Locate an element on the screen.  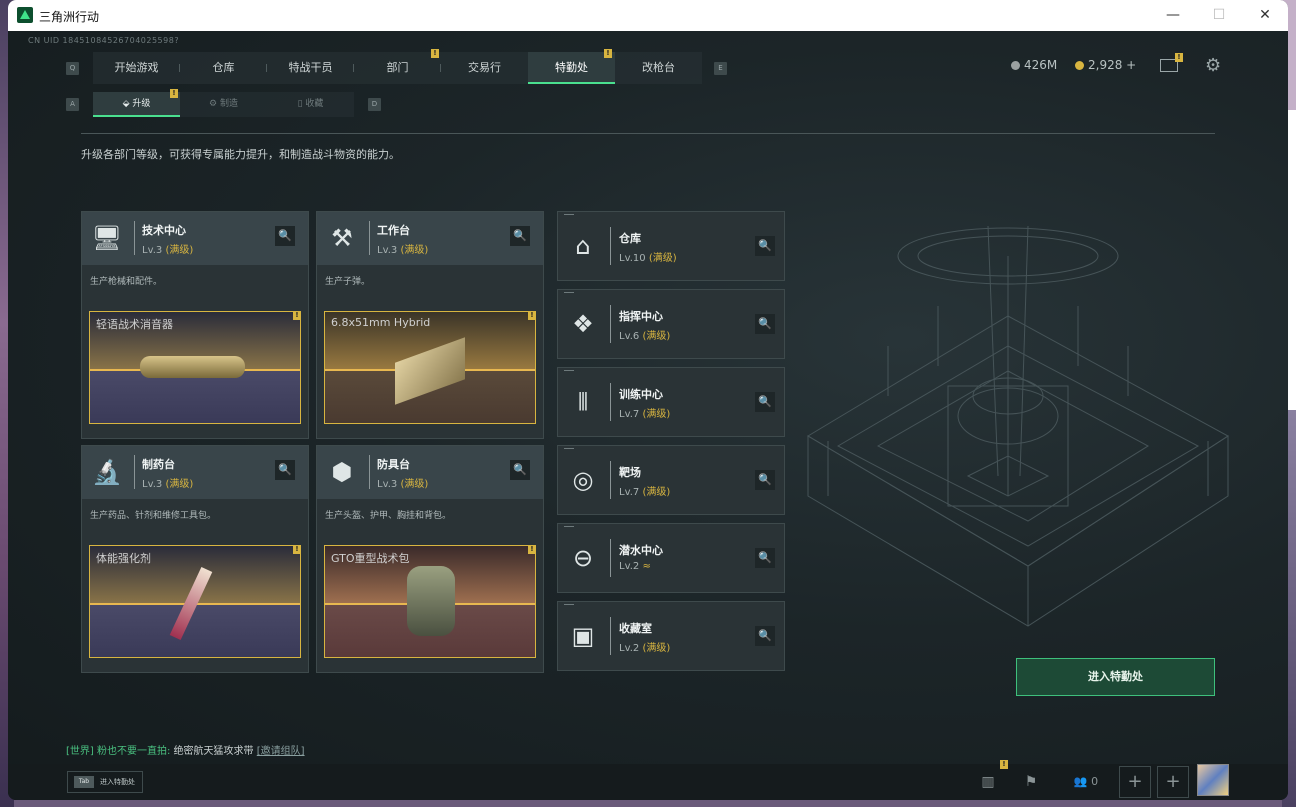
mail-alert-badge: ! is located at coordinates (1179, 57).